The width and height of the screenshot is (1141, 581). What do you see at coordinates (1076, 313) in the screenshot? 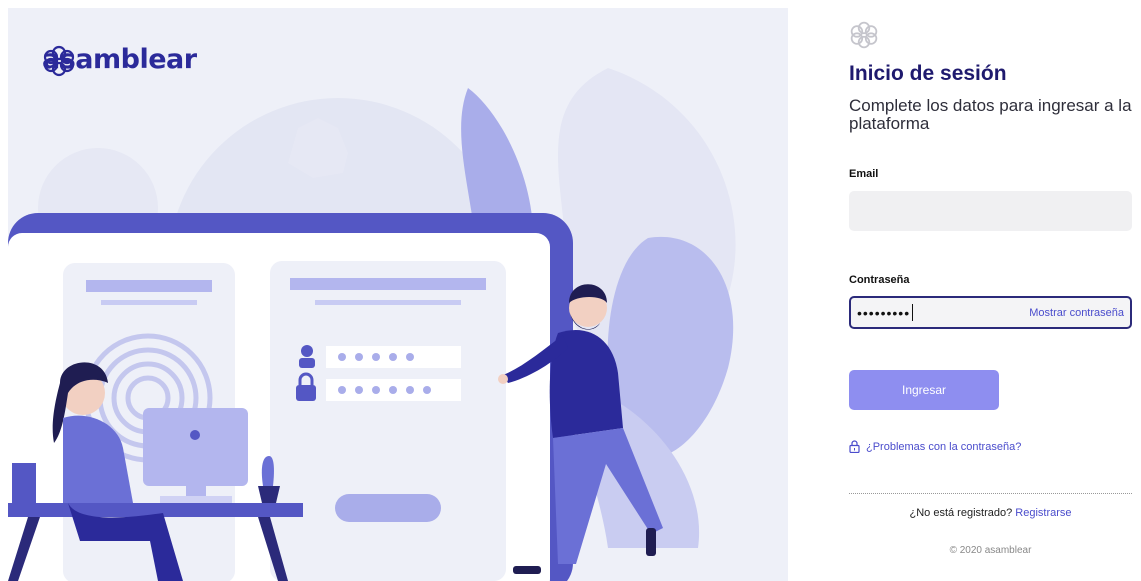
I see `show-password-toggle: Mostrar contraseña` at bounding box center [1076, 313].